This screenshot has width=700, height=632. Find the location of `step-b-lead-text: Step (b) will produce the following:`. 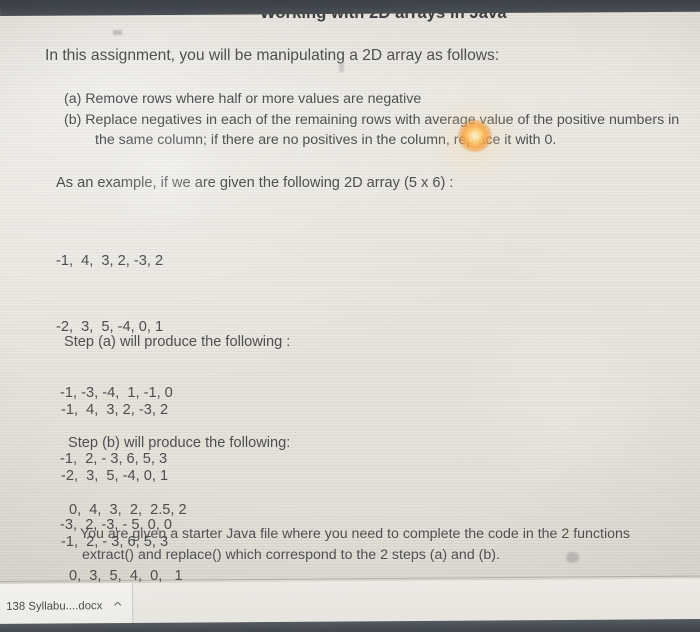

step-b-lead-text: Step (b) will produce the following: is located at coordinates (179, 443).